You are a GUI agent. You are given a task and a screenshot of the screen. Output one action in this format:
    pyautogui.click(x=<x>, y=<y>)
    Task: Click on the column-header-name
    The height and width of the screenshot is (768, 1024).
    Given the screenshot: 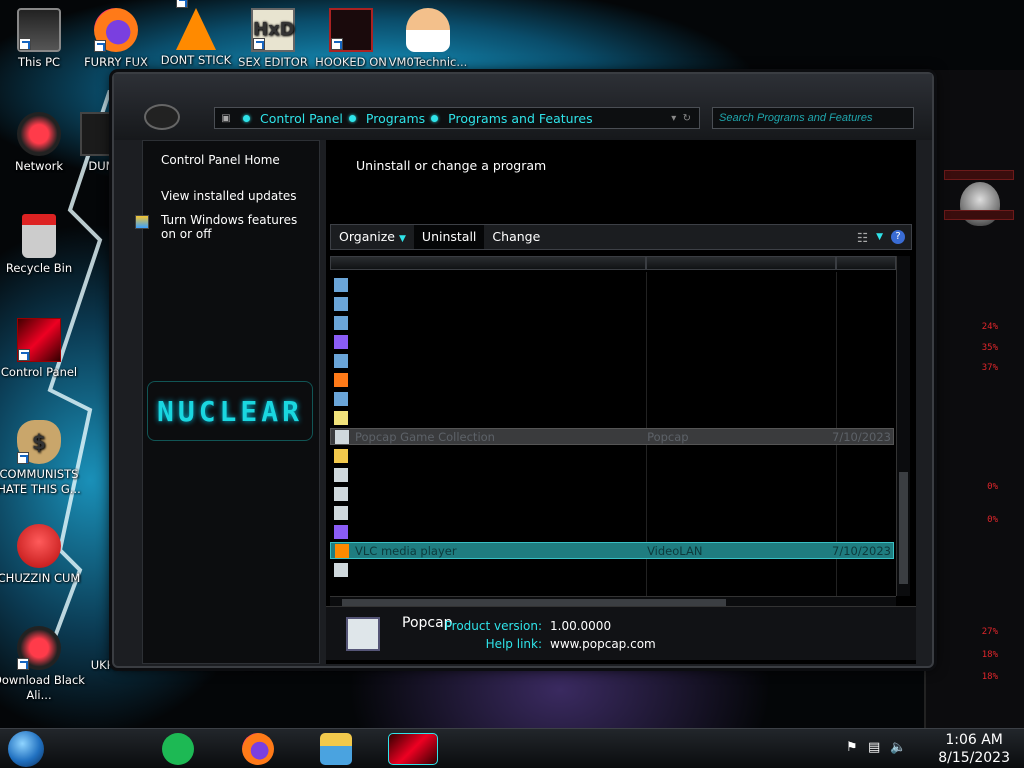 What is the action you would take?
    pyautogui.click(x=488, y=263)
    